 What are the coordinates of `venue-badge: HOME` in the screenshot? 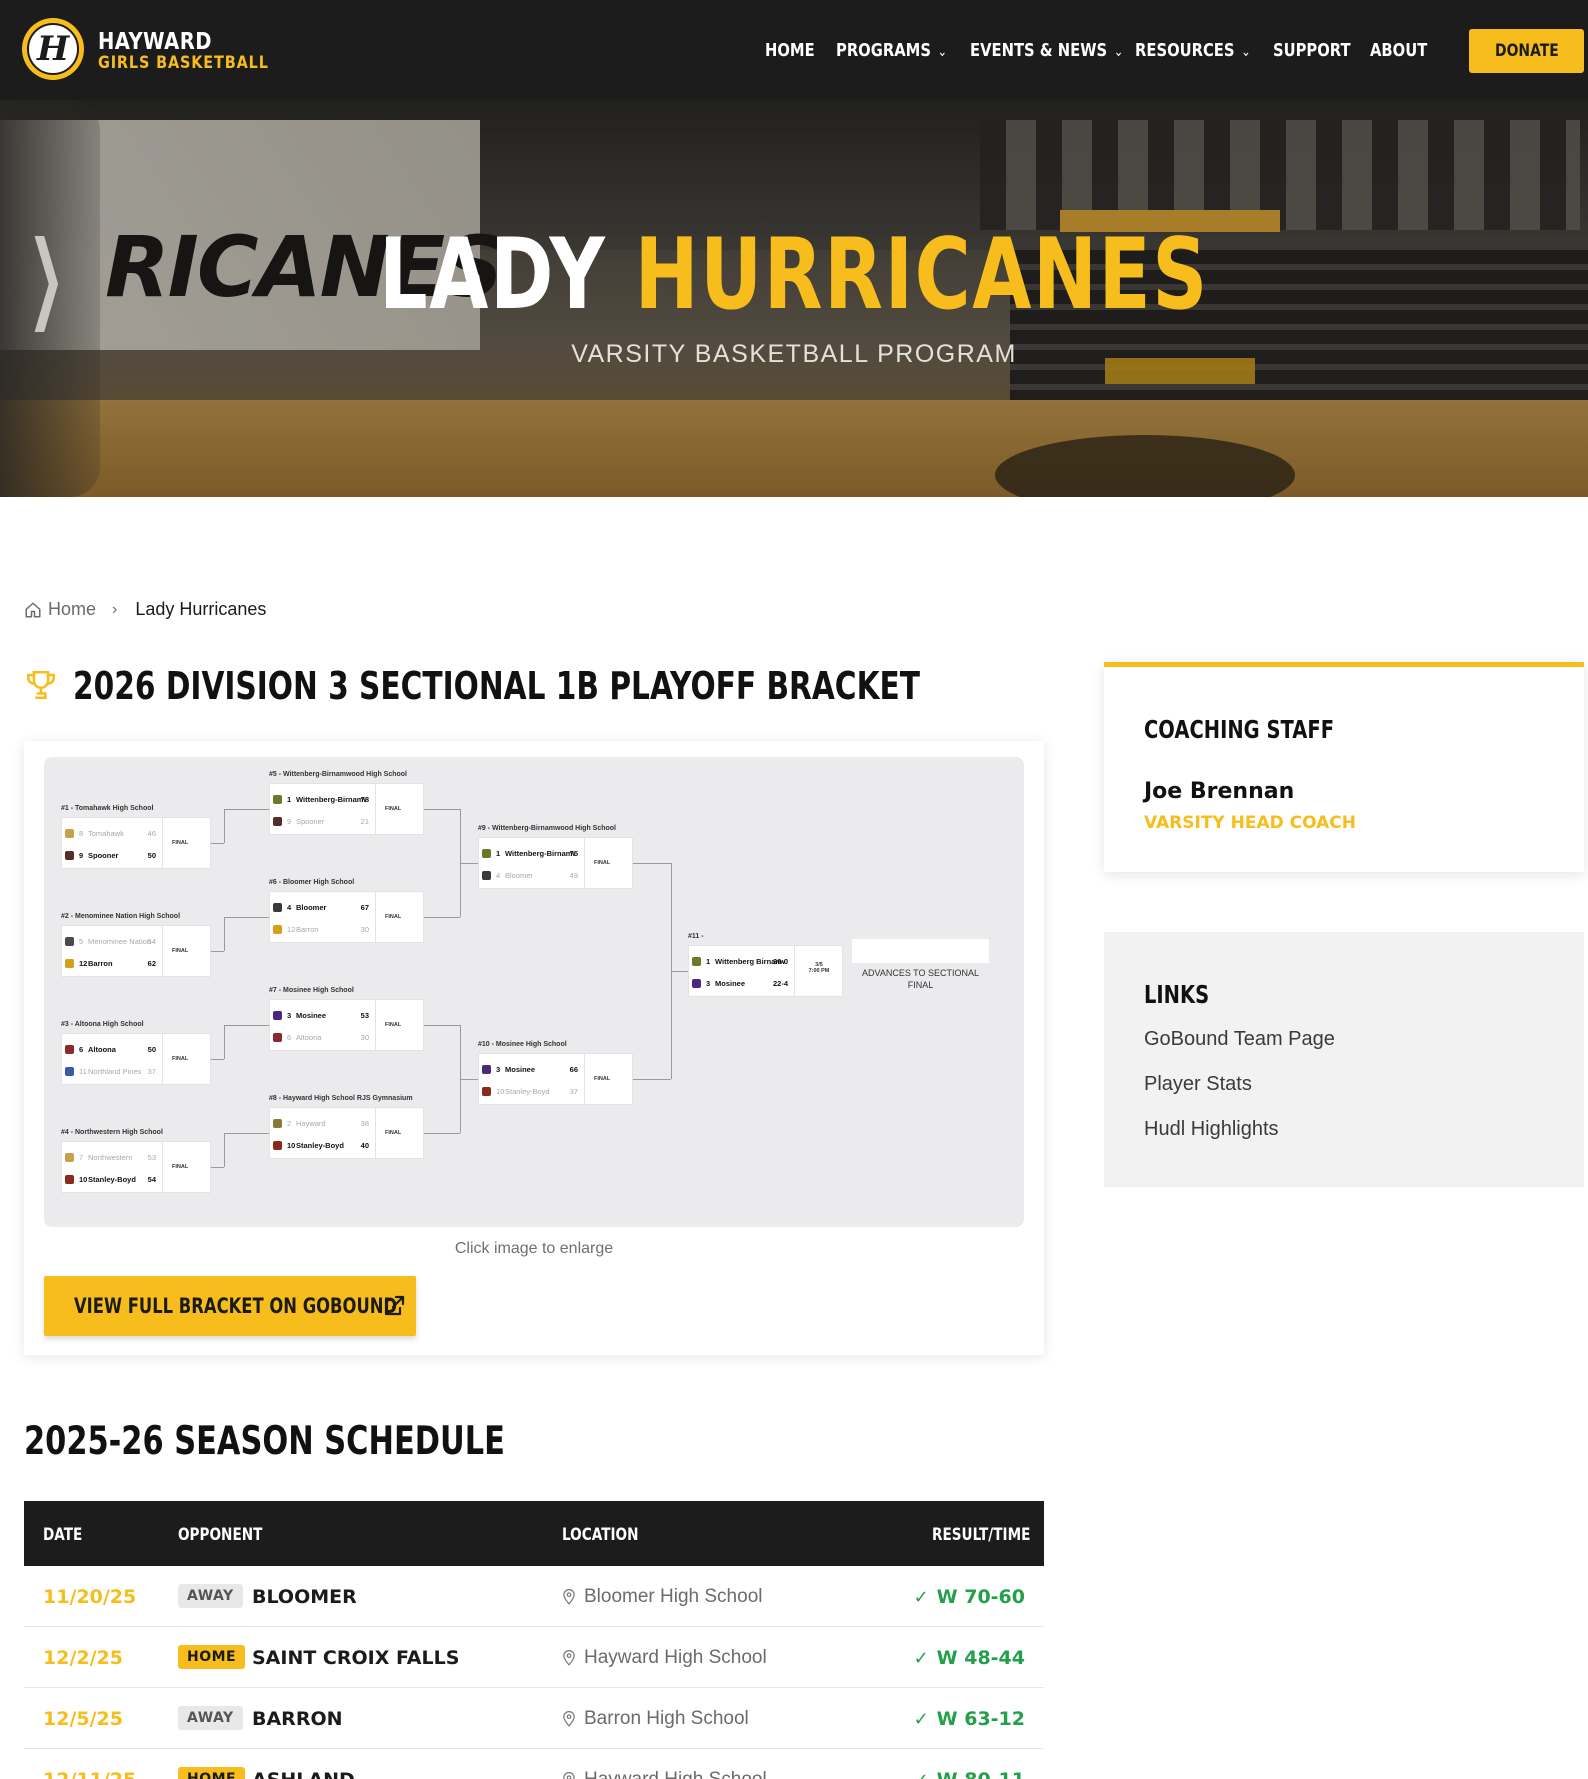 It's located at (212, 1657).